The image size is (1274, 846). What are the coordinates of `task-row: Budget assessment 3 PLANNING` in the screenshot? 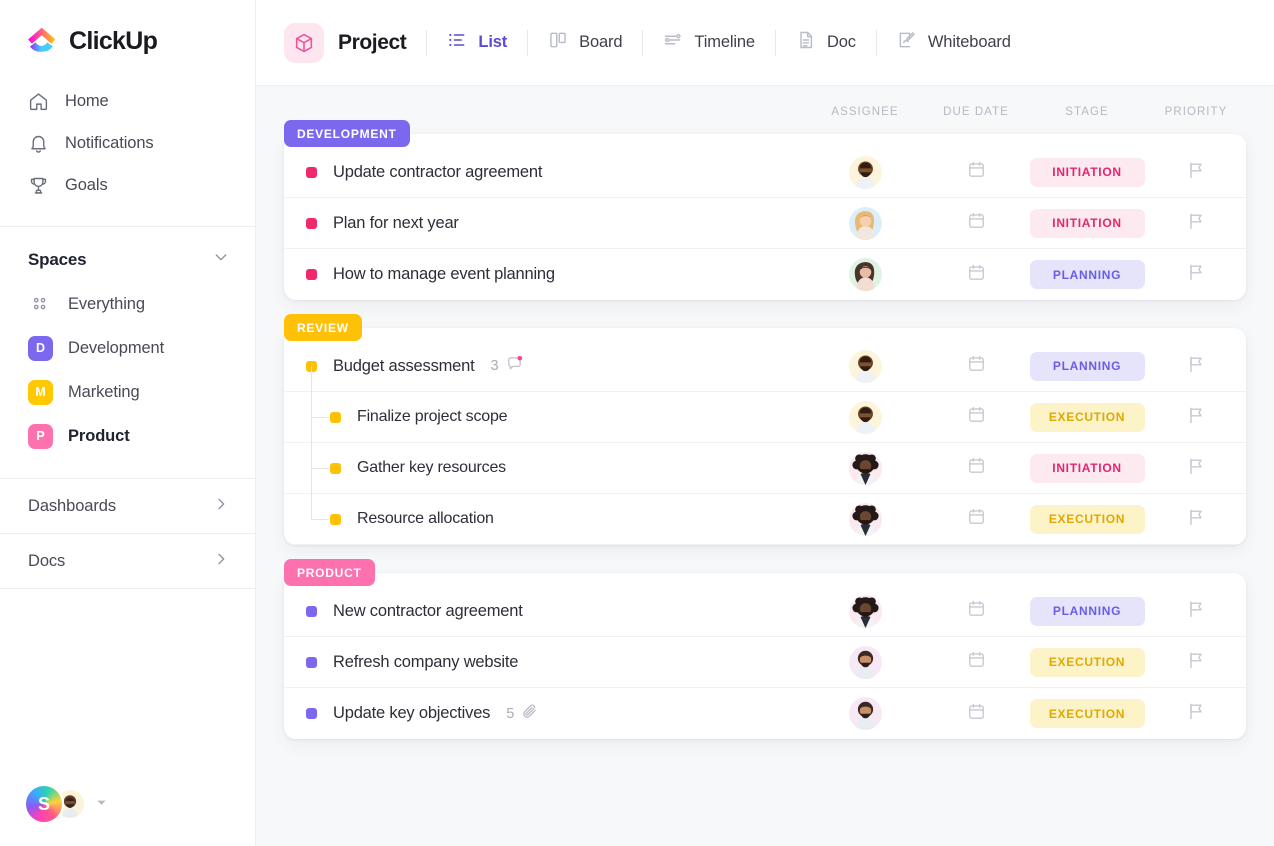 It's located at (765, 366).